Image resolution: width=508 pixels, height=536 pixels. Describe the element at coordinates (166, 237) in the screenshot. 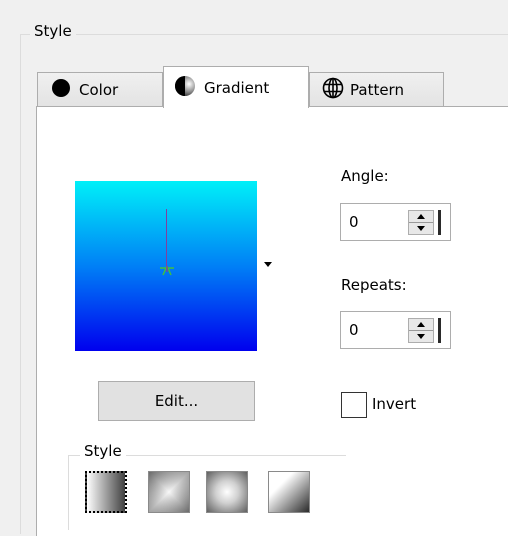

I see `angle-indicator-line` at that location.